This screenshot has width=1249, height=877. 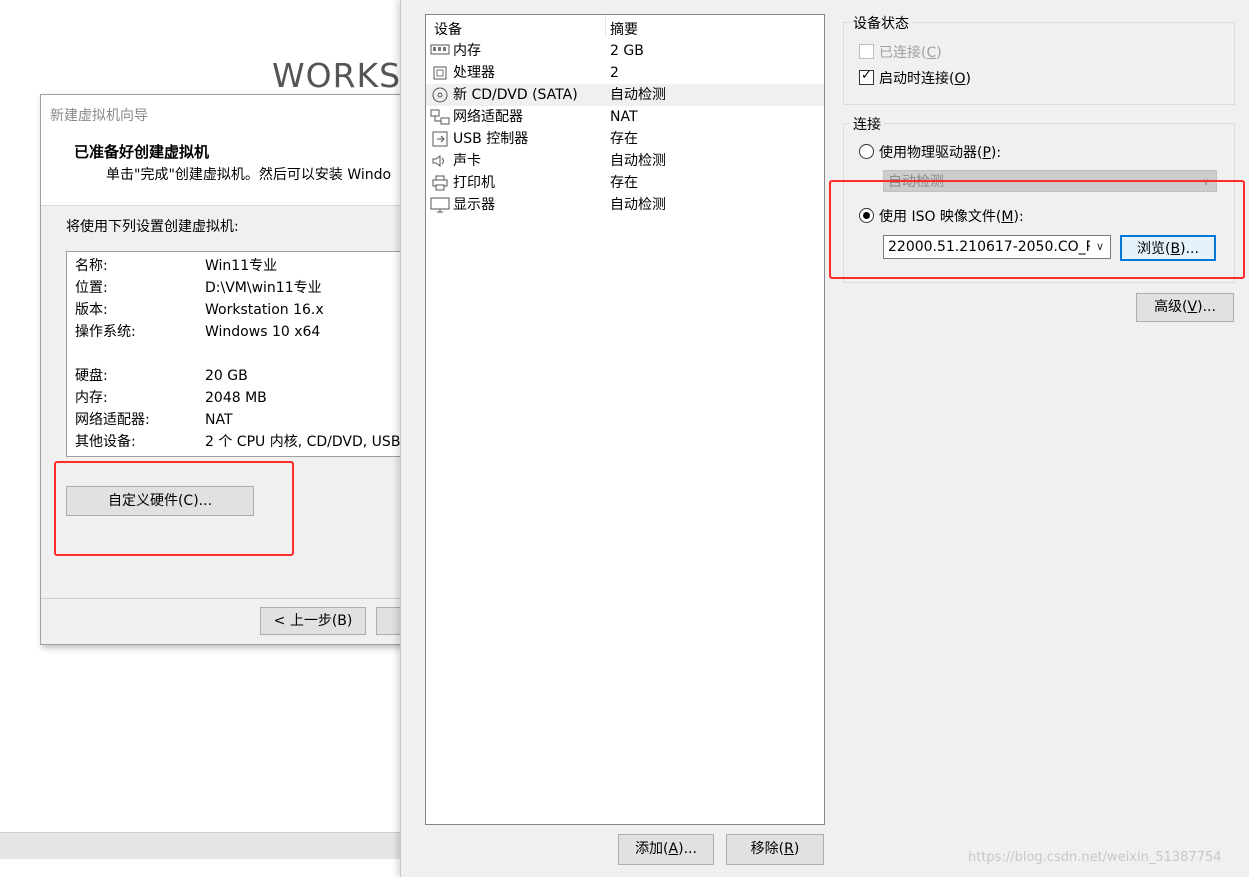 I want to click on device-summary: 2 GB, so click(x=627, y=51).